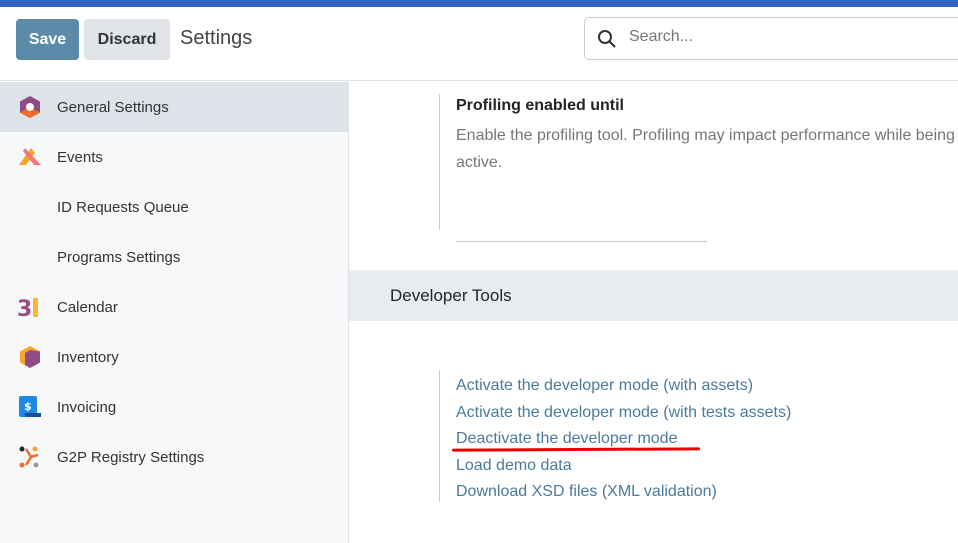 The height and width of the screenshot is (543, 958). Describe the element at coordinates (216, 38) in the screenshot. I see `page-title: Settings` at that location.